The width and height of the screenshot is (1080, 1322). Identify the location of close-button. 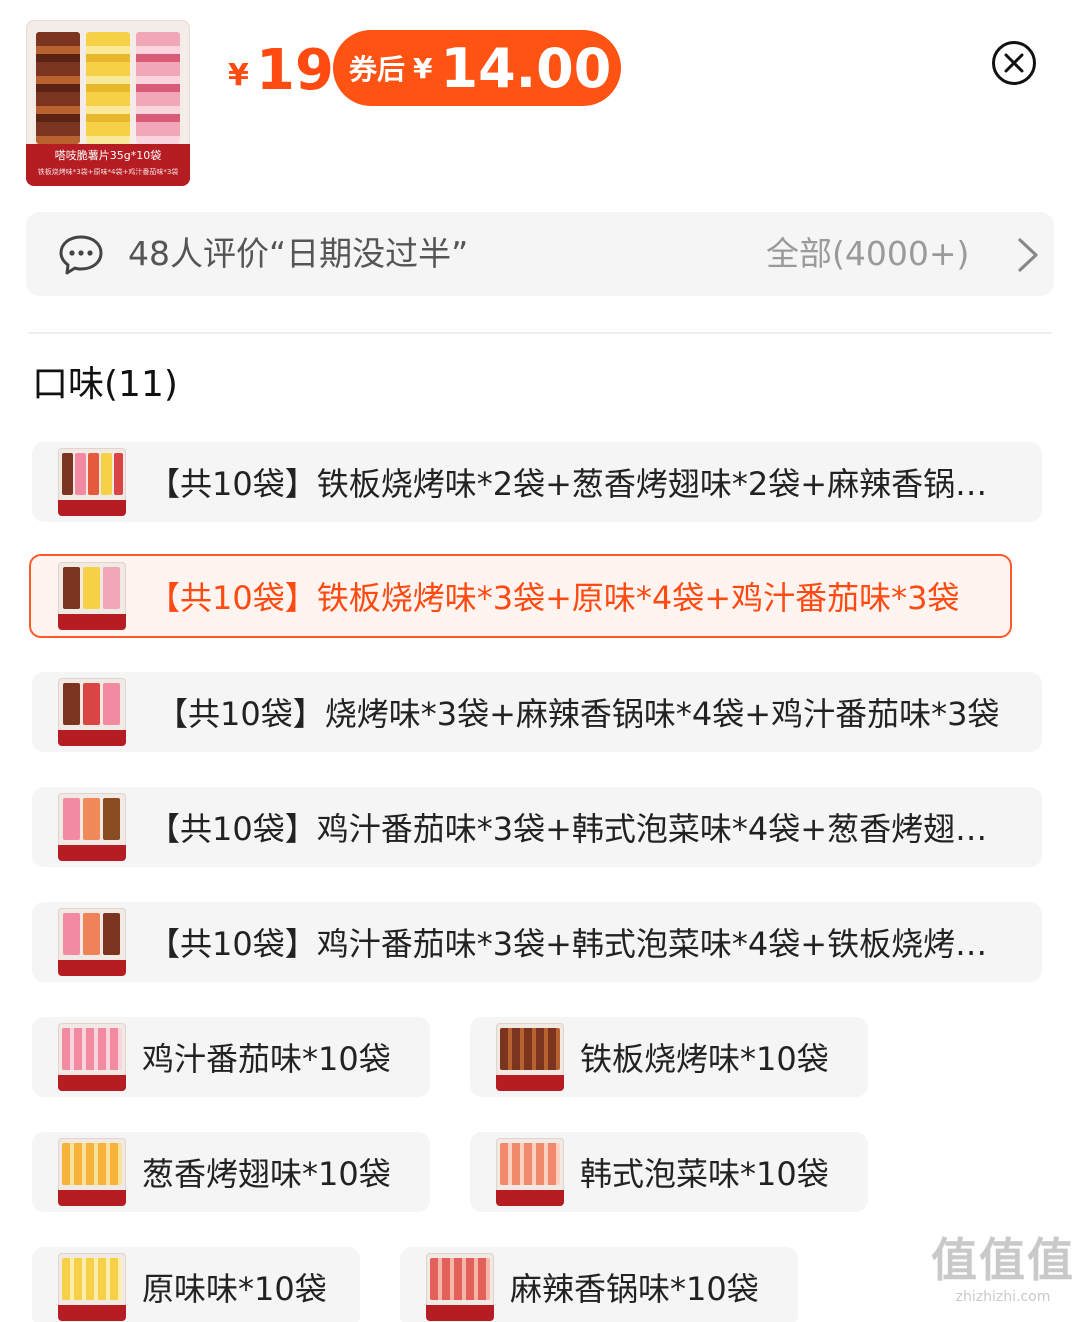
(1014, 63).